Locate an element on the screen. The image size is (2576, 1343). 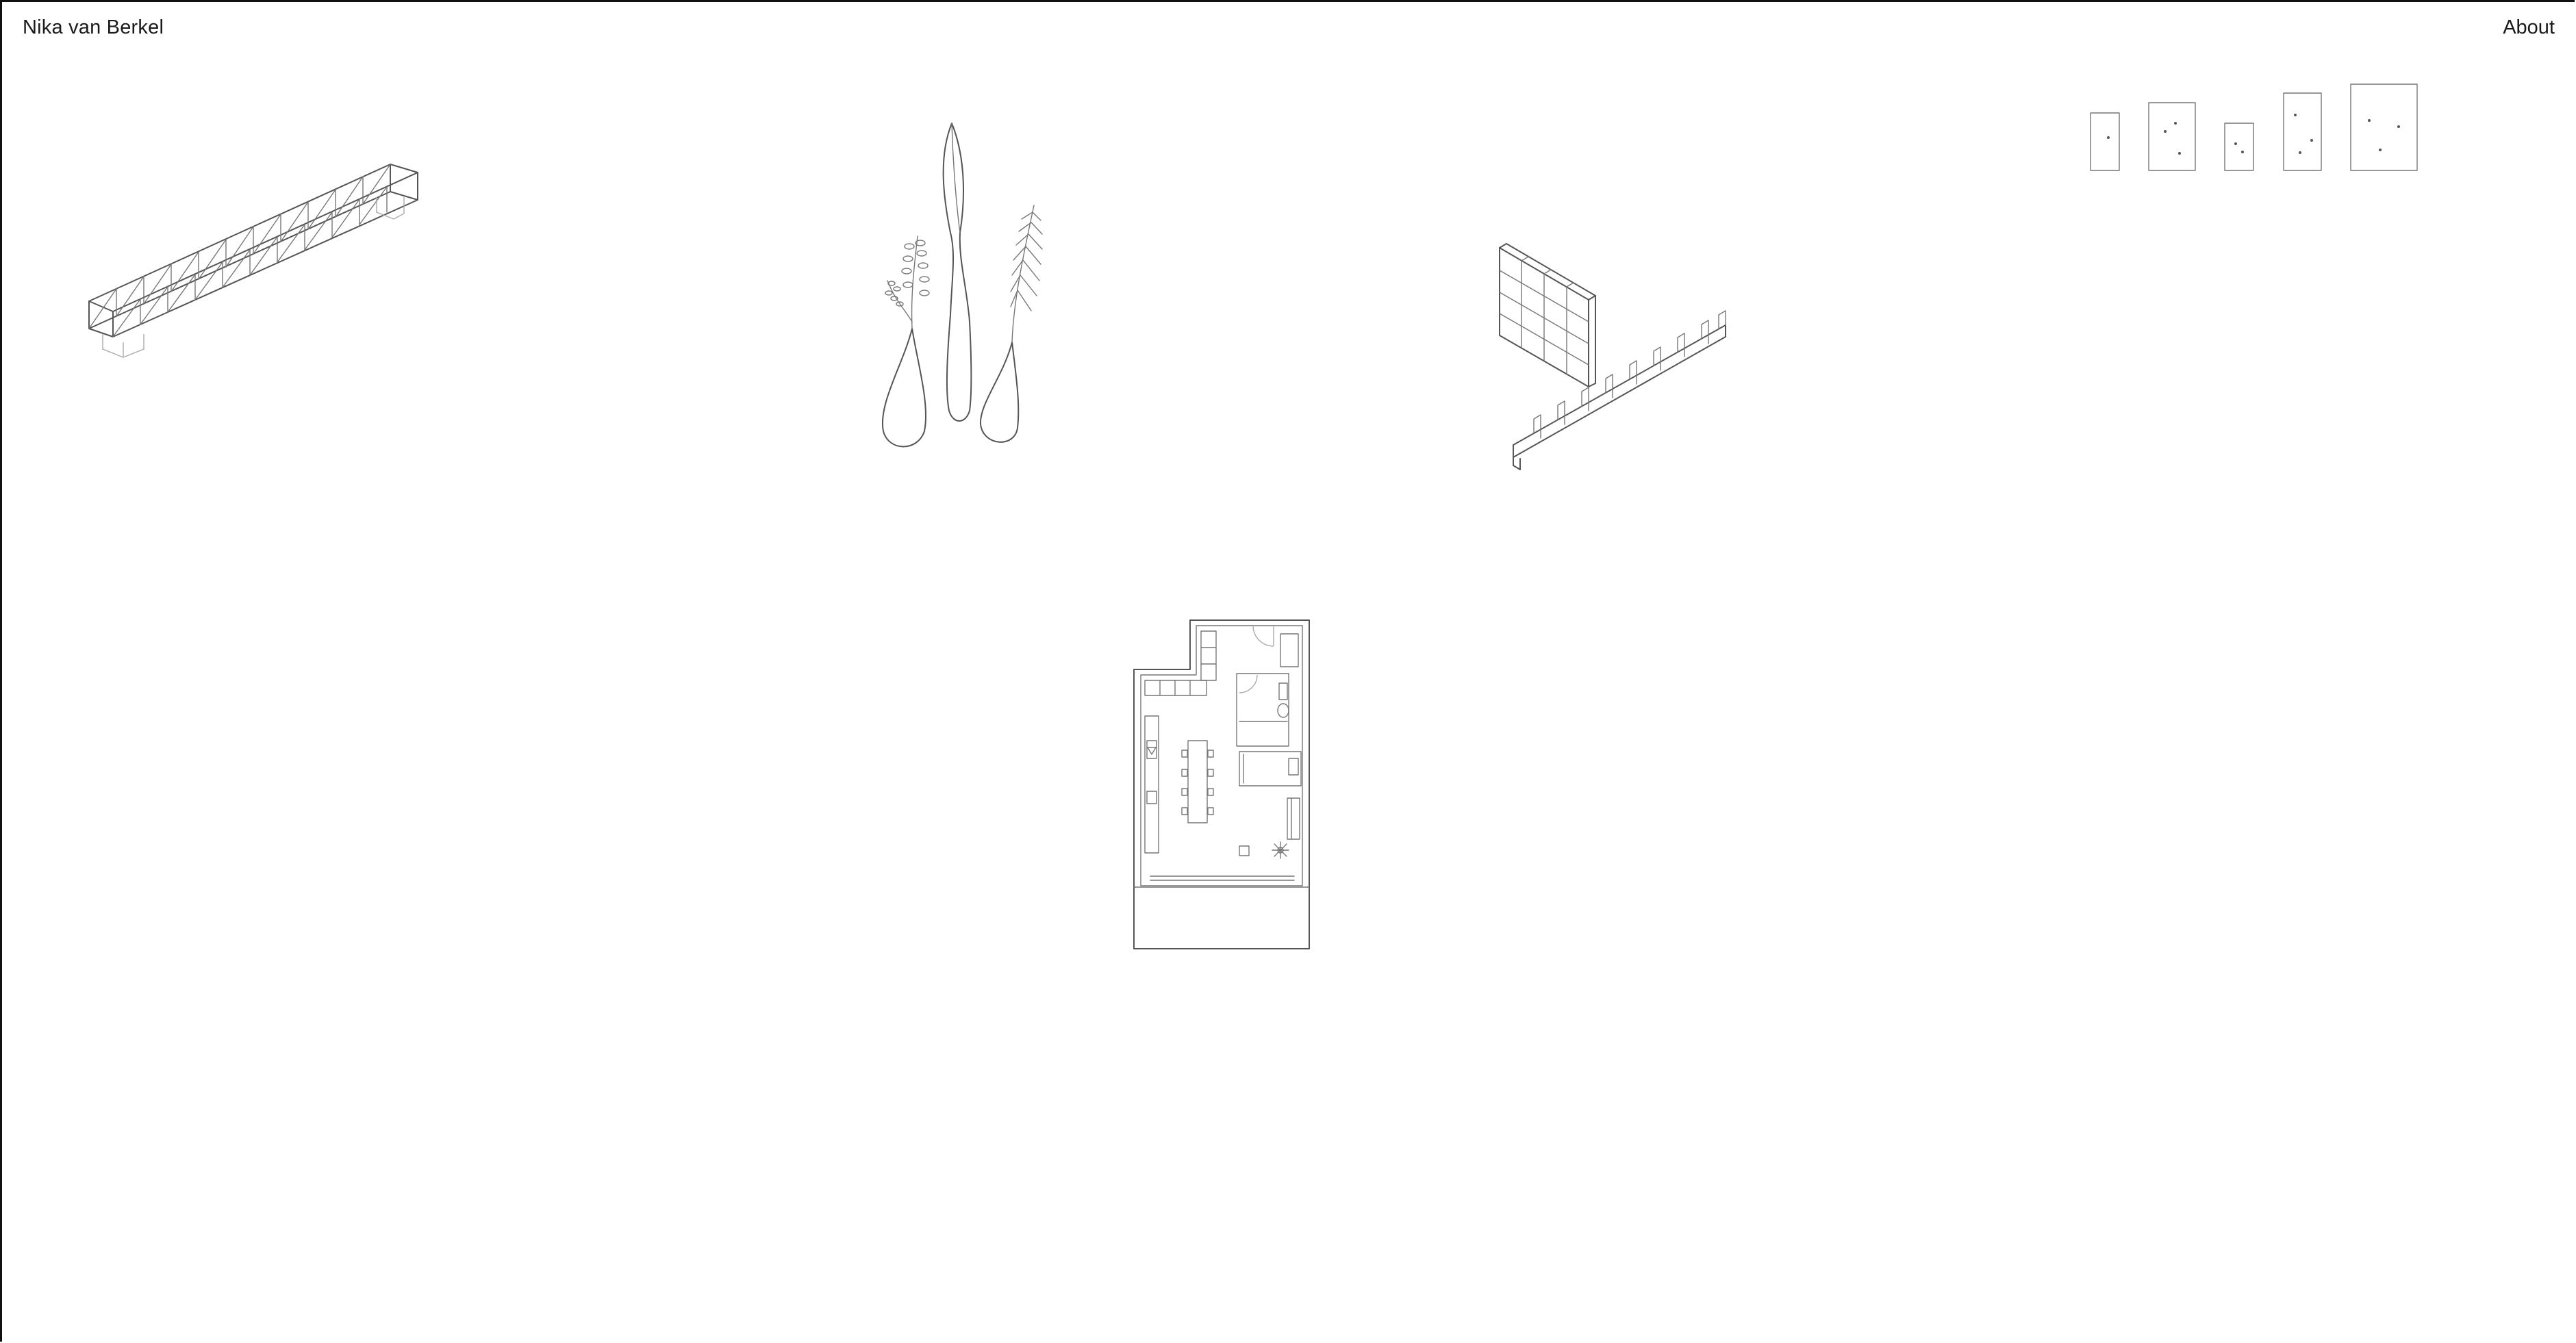
project-plants is located at coordinates (972, 284).